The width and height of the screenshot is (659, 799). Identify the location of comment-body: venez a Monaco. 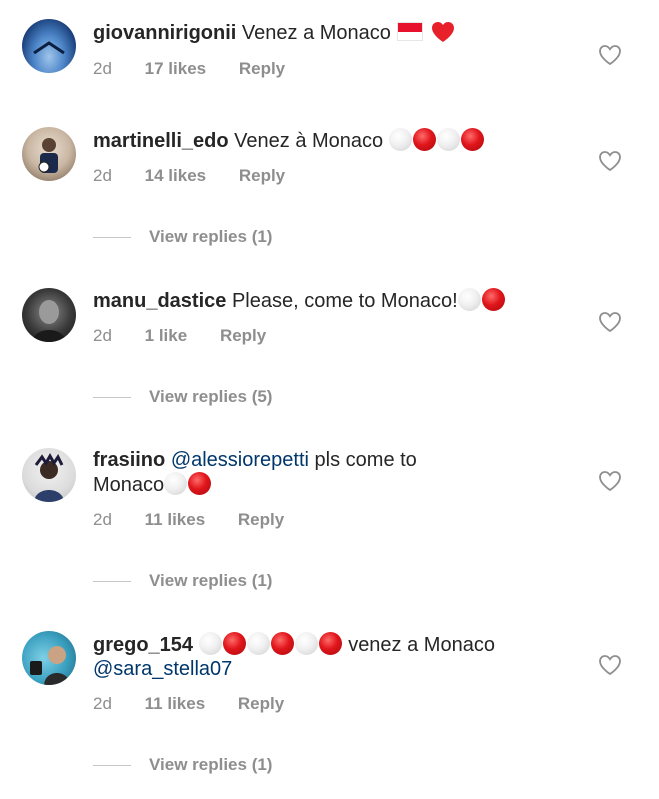
(421, 645).